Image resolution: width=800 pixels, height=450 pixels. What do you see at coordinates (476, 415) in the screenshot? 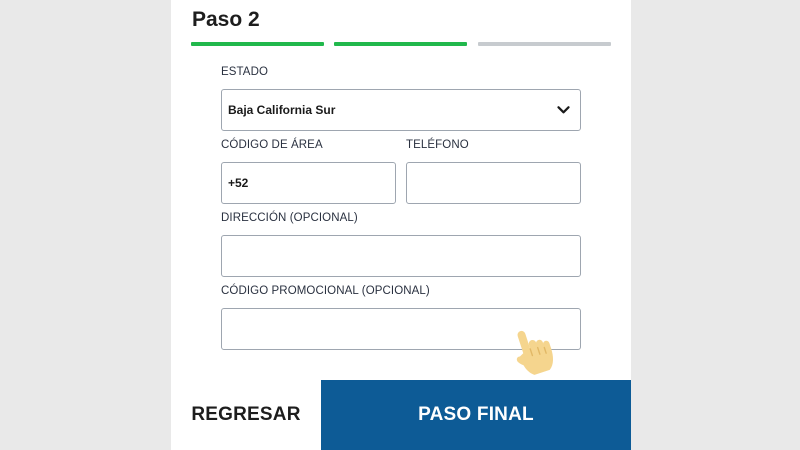
I see `final-step-button: PASO FINAL` at bounding box center [476, 415].